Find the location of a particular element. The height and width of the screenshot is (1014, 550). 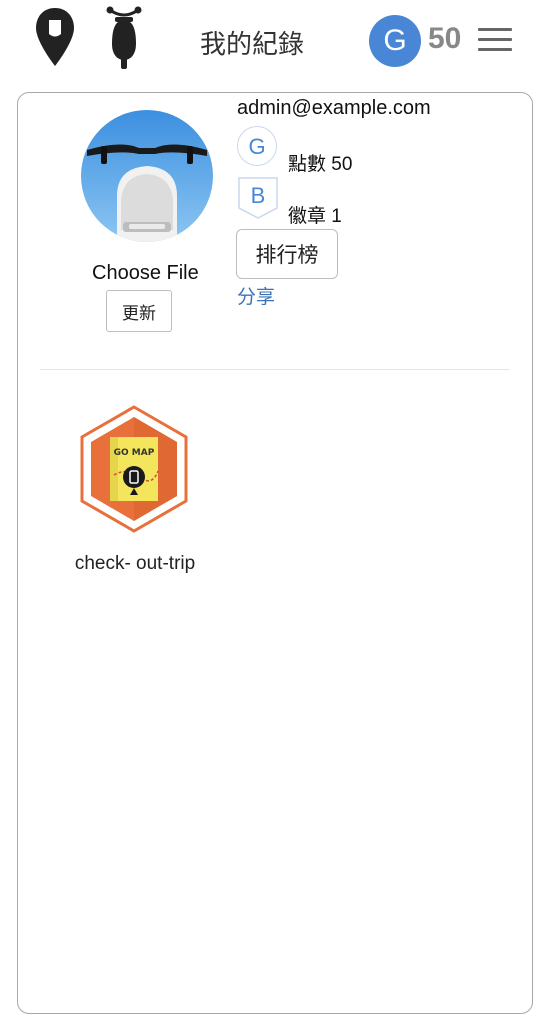

top-bar: 我的紀錄 G 50 is located at coordinates (275, 42).